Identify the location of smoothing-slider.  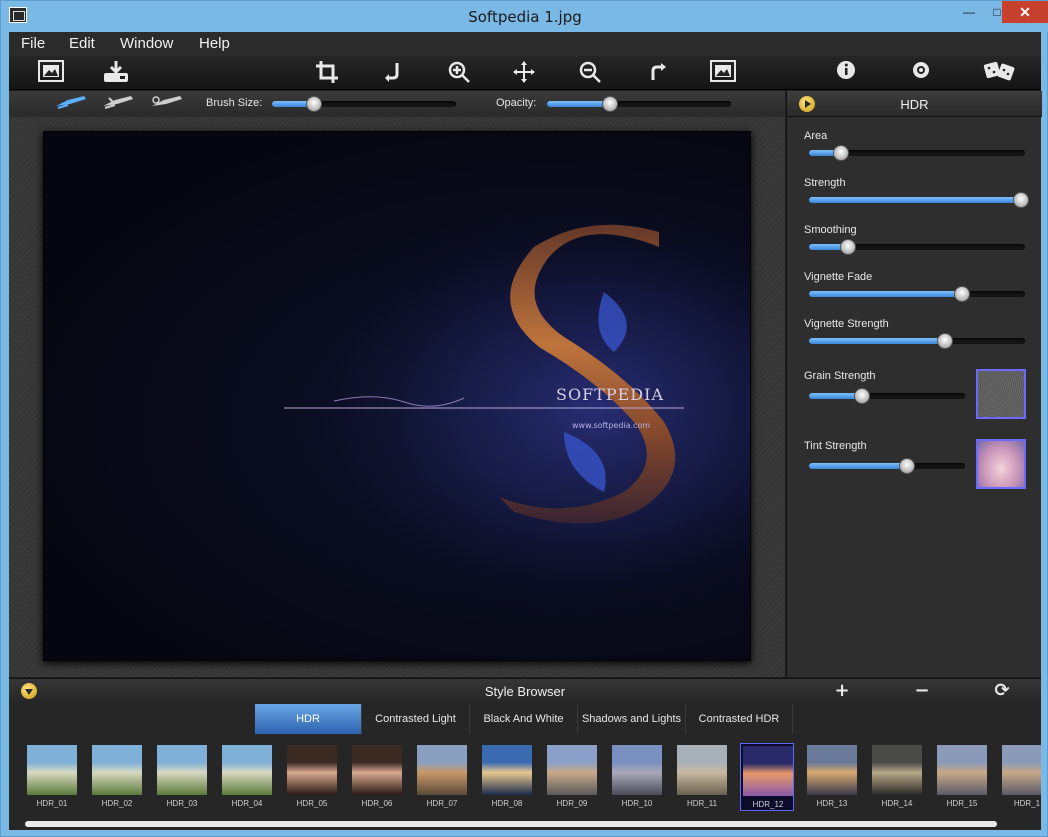
(917, 247).